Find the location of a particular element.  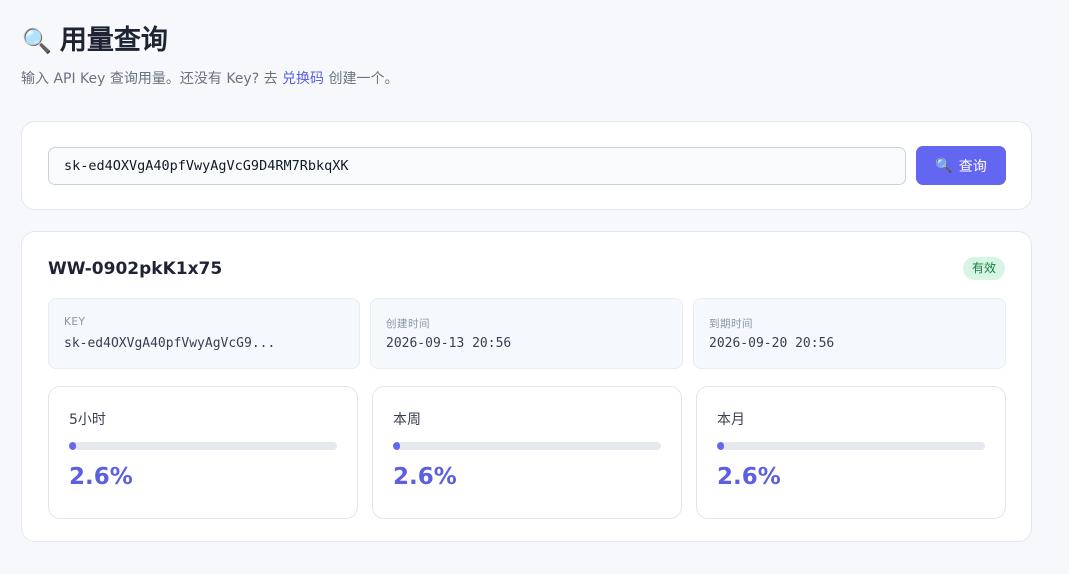

page-subtitle: 输入 API Key 查询用量。还没有 Key? 去 兑换码 创建一个。 is located at coordinates (210, 79).